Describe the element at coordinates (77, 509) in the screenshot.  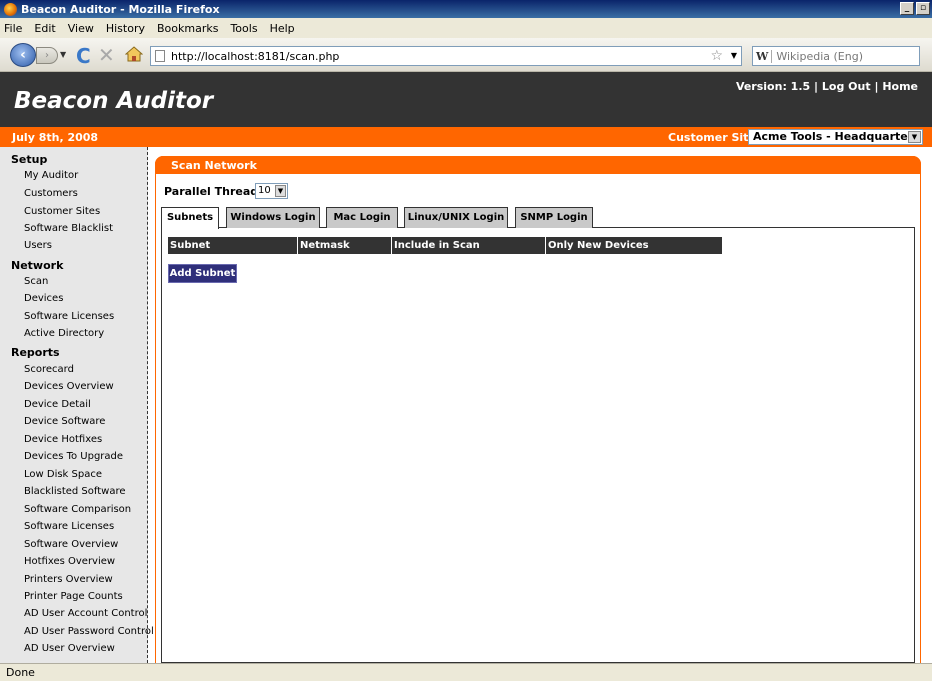
I see `sidebar-item-software-comparison: Software Comparison` at that location.